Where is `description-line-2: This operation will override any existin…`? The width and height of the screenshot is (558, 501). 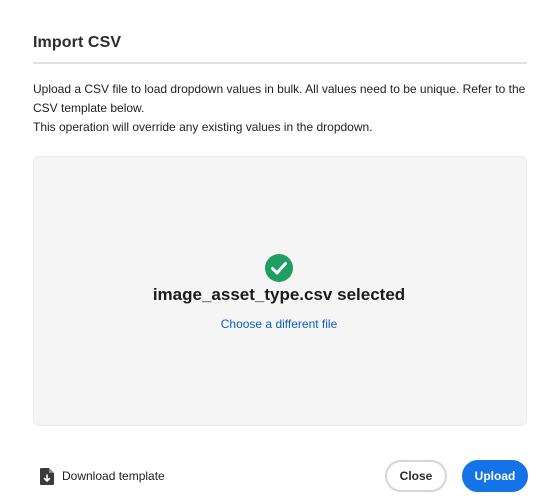
description-line-2: This operation will override any existin… is located at coordinates (203, 127).